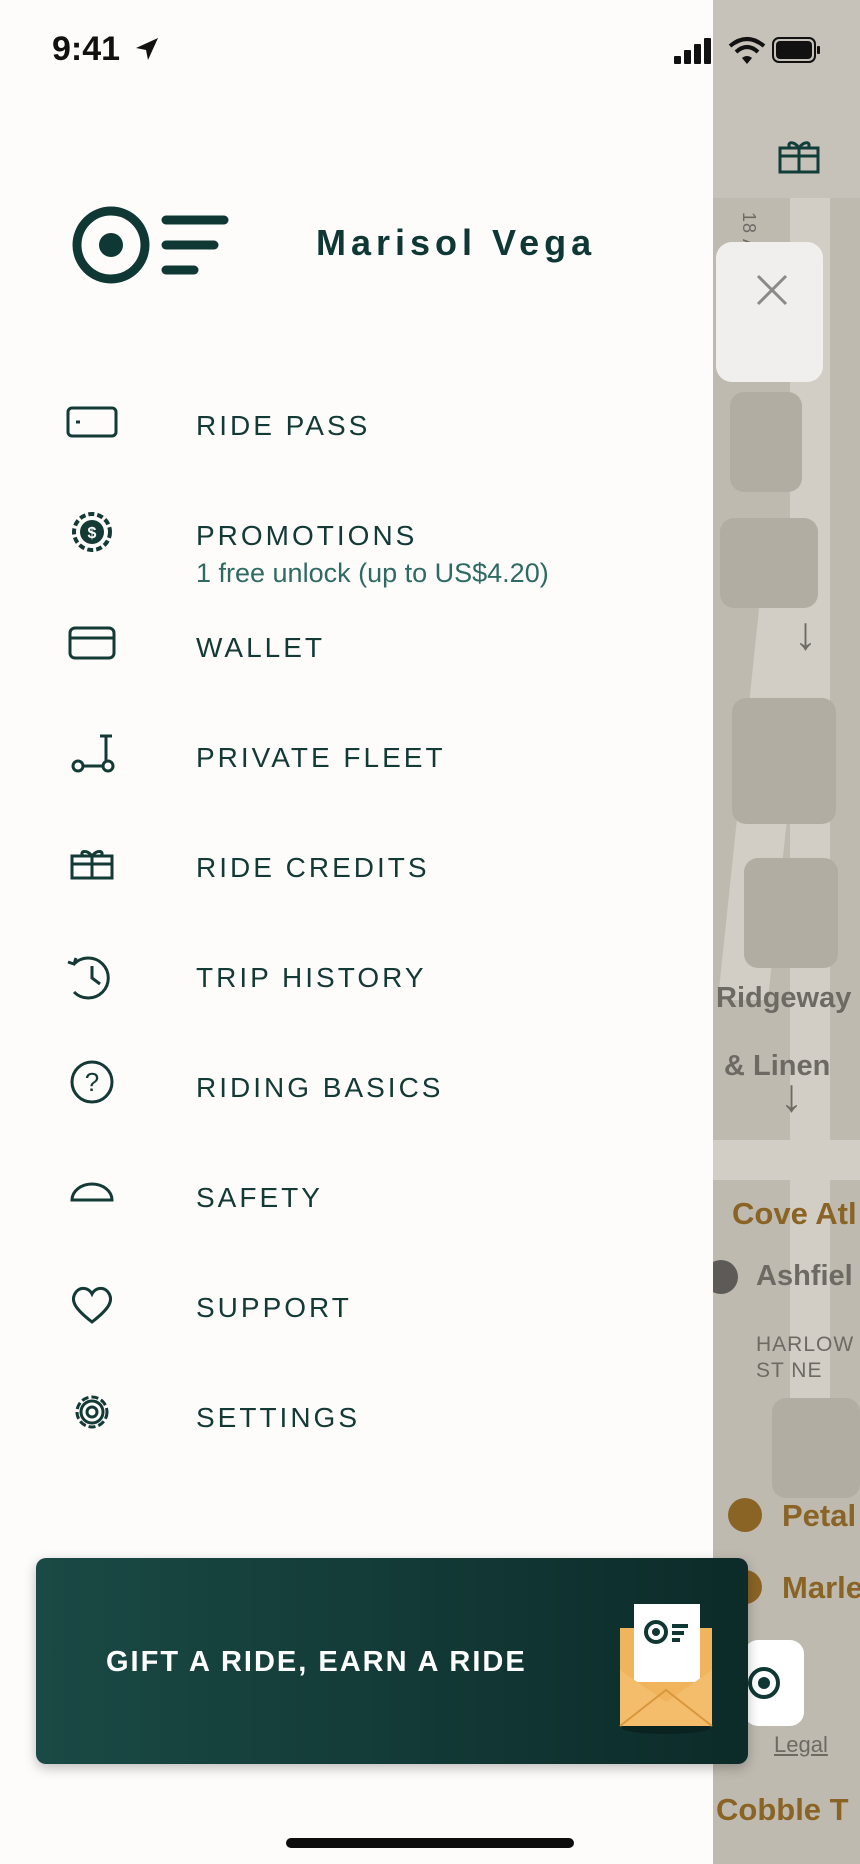  Describe the element at coordinates (430, 1843) in the screenshot. I see `home-indicator` at that location.